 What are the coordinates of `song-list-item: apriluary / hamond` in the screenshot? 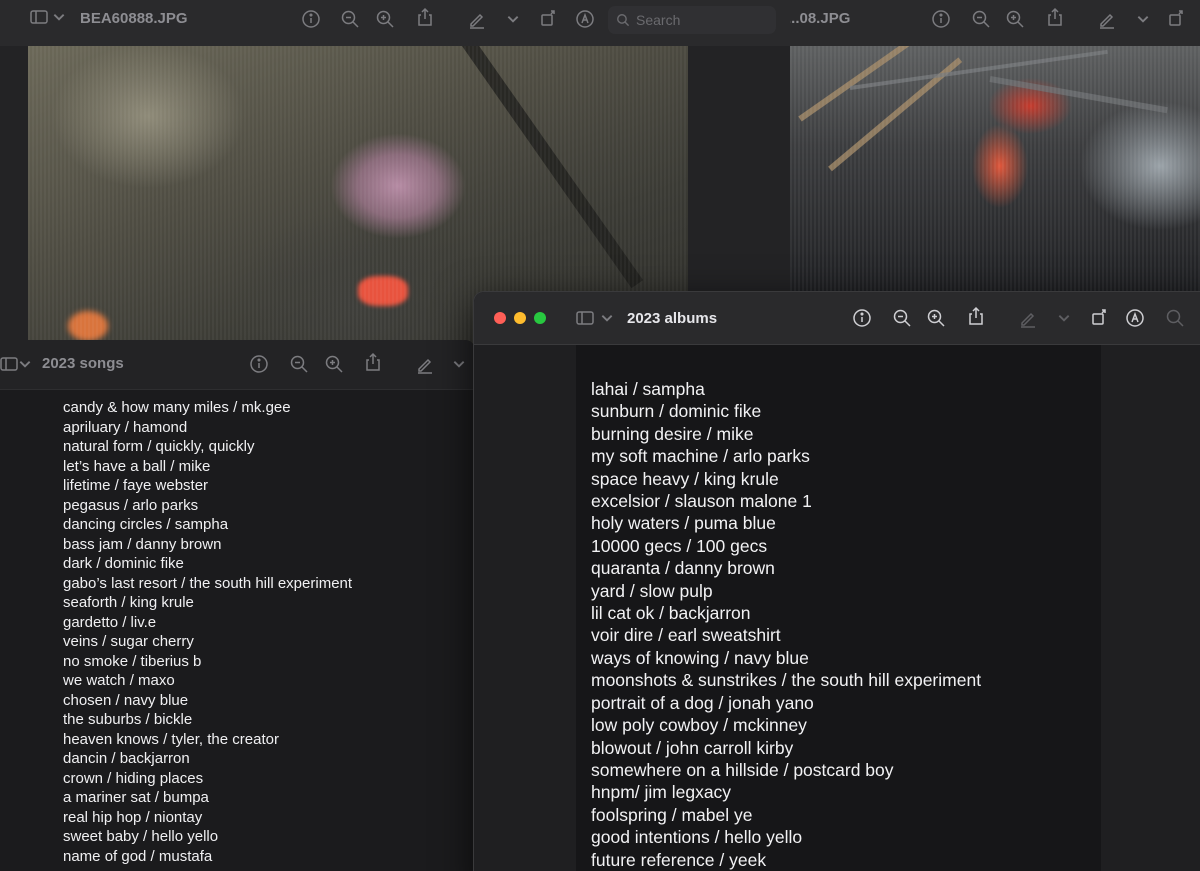 It's located at (125, 427).